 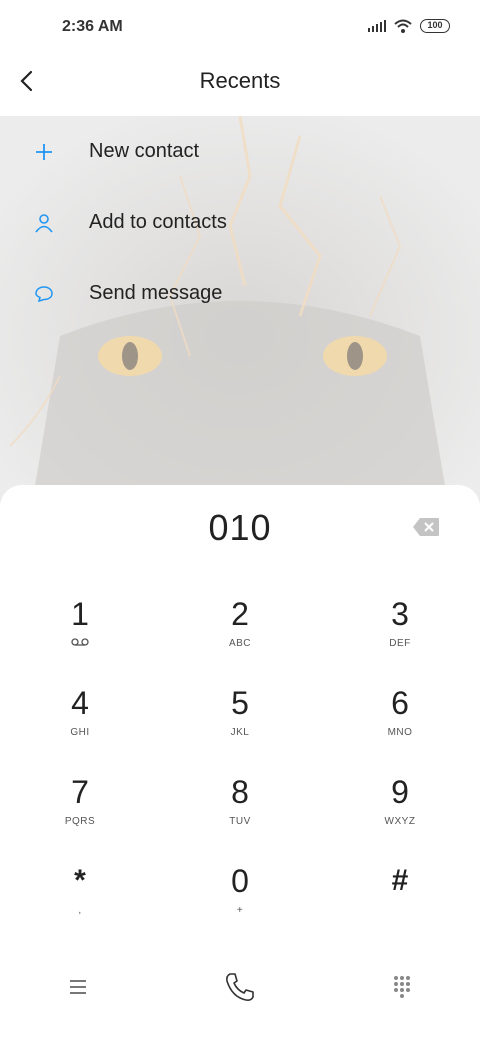 I want to click on key-letters: ABC, so click(x=240, y=643).